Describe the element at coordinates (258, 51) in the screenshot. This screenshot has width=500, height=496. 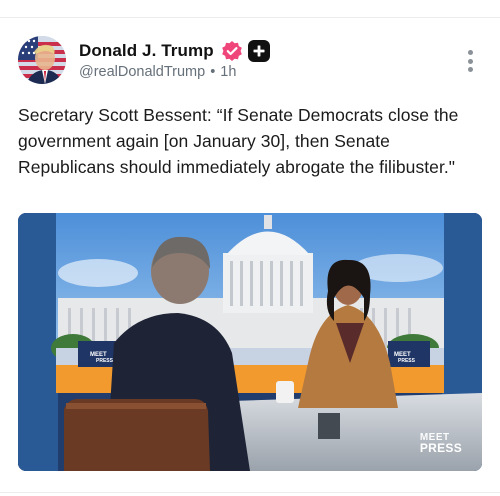
I see `plus-badge-icon` at that location.